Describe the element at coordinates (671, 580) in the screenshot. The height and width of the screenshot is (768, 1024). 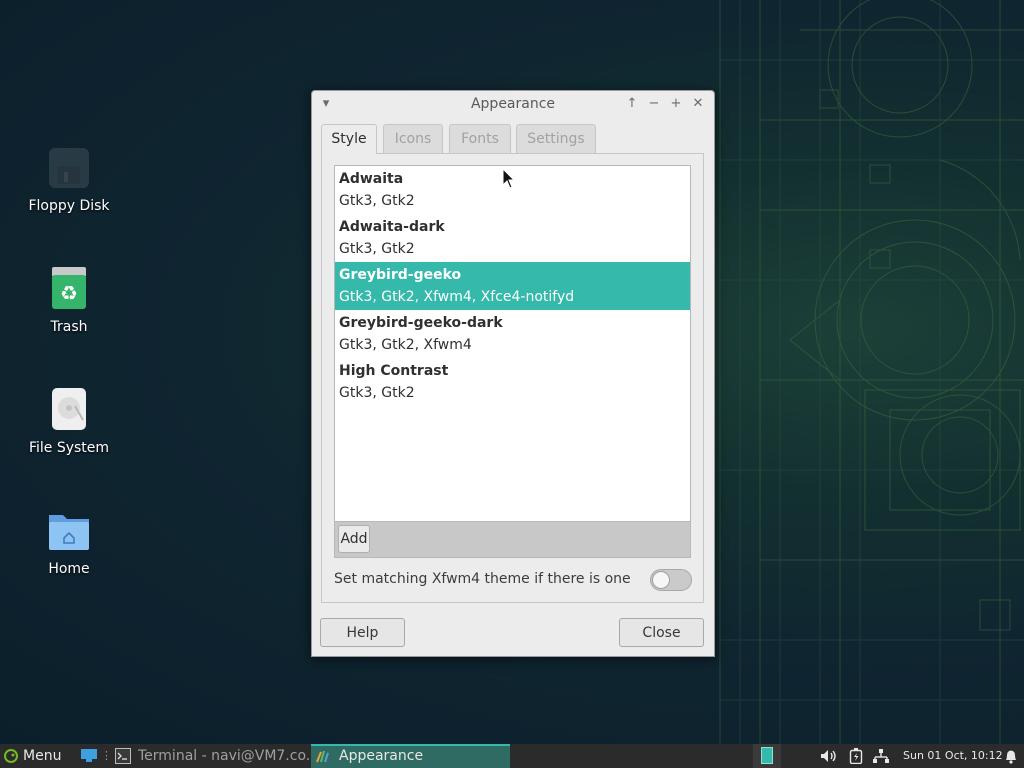
I see `match-xfwm4-toggle` at that location.